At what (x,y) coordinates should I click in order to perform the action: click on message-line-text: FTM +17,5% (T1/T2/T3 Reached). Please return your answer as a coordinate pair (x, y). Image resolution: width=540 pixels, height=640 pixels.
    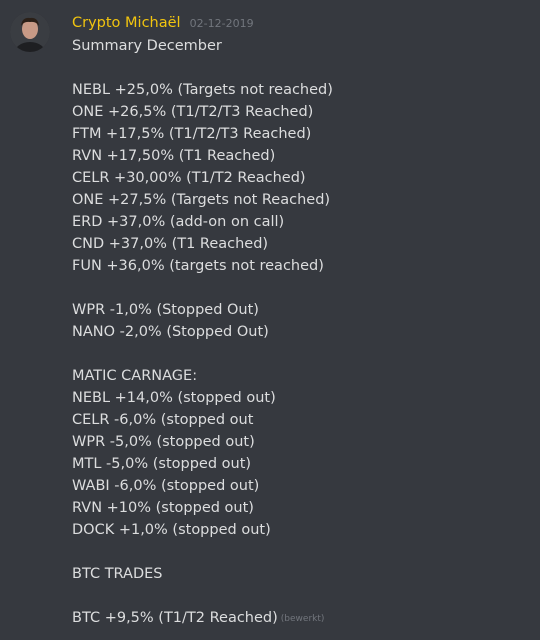
    Looking at the image, I should click on (192, 134).